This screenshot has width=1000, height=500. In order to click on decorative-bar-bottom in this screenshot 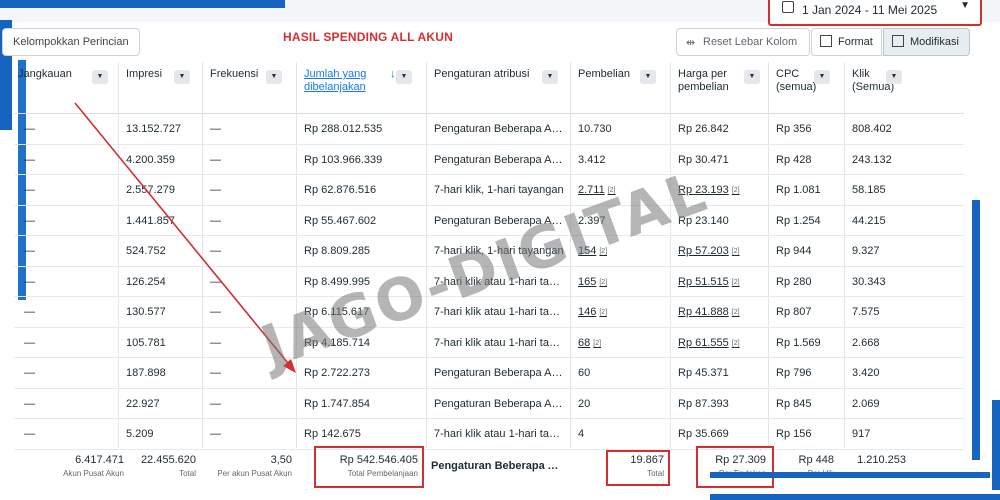, I will do `click(855, 497)`.